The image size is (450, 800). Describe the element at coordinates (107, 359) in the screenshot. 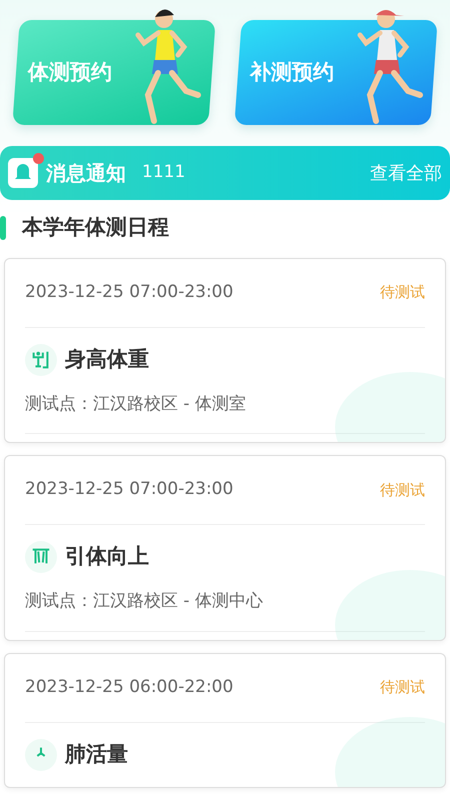

I see `test-item-name: 身高体重` at that location.